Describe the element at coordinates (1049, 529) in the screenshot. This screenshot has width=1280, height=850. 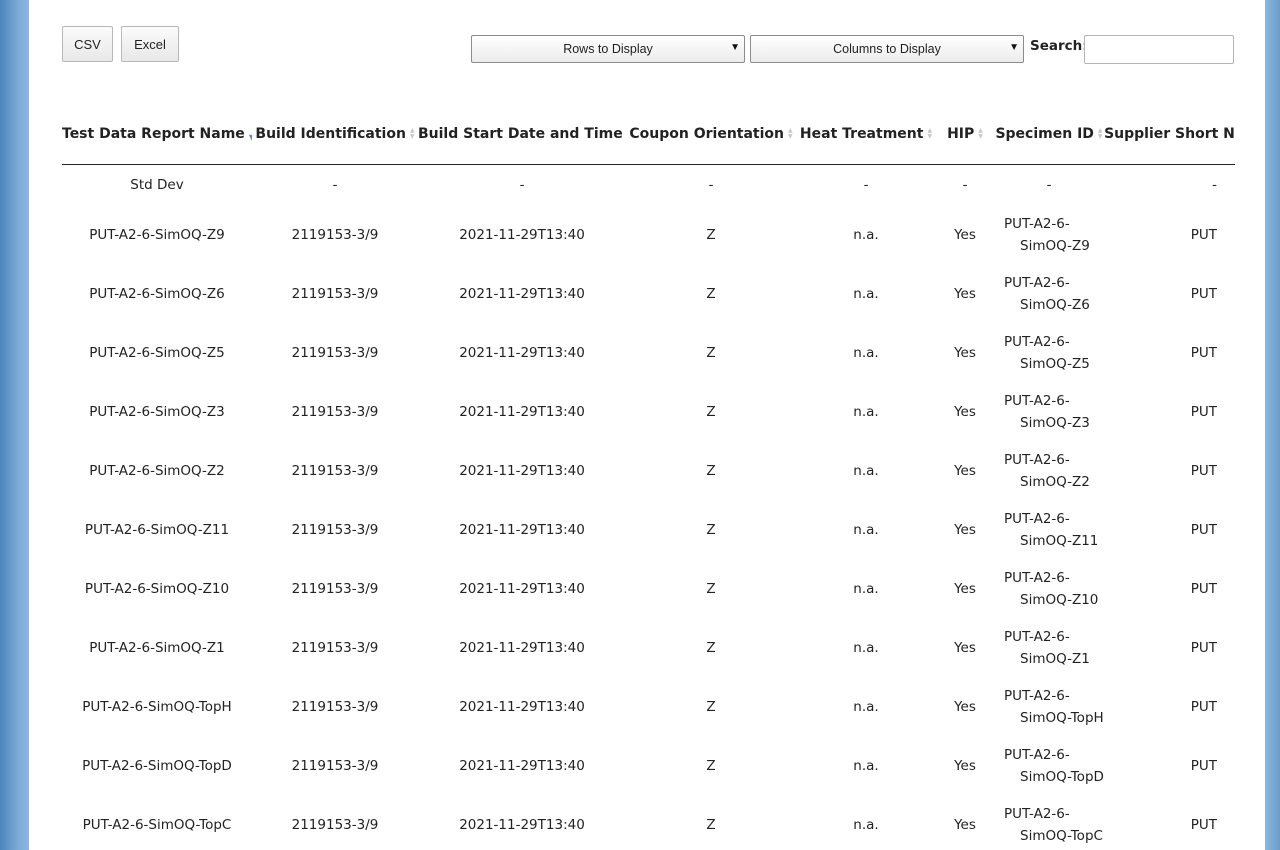
I see `cell-specimen-id: PUT-A2-6- SimOQ-Z11` at that location.